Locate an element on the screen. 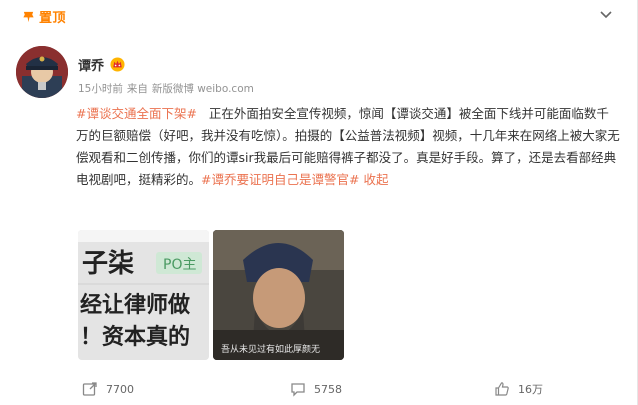  post-meta: 15小时前 来自 新版微博 weibo.com is located at coordinates (166, 88).